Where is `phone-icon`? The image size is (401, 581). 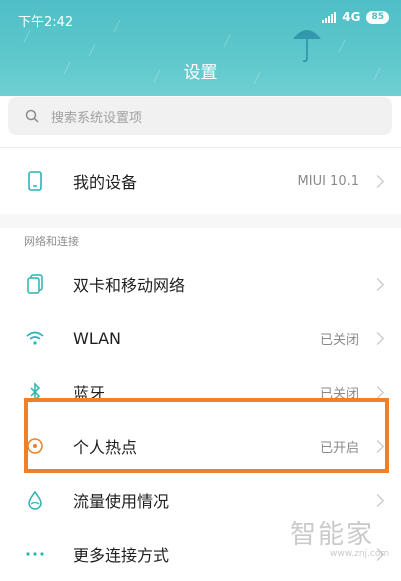
phone-icon is located at coordinates (35, 181).